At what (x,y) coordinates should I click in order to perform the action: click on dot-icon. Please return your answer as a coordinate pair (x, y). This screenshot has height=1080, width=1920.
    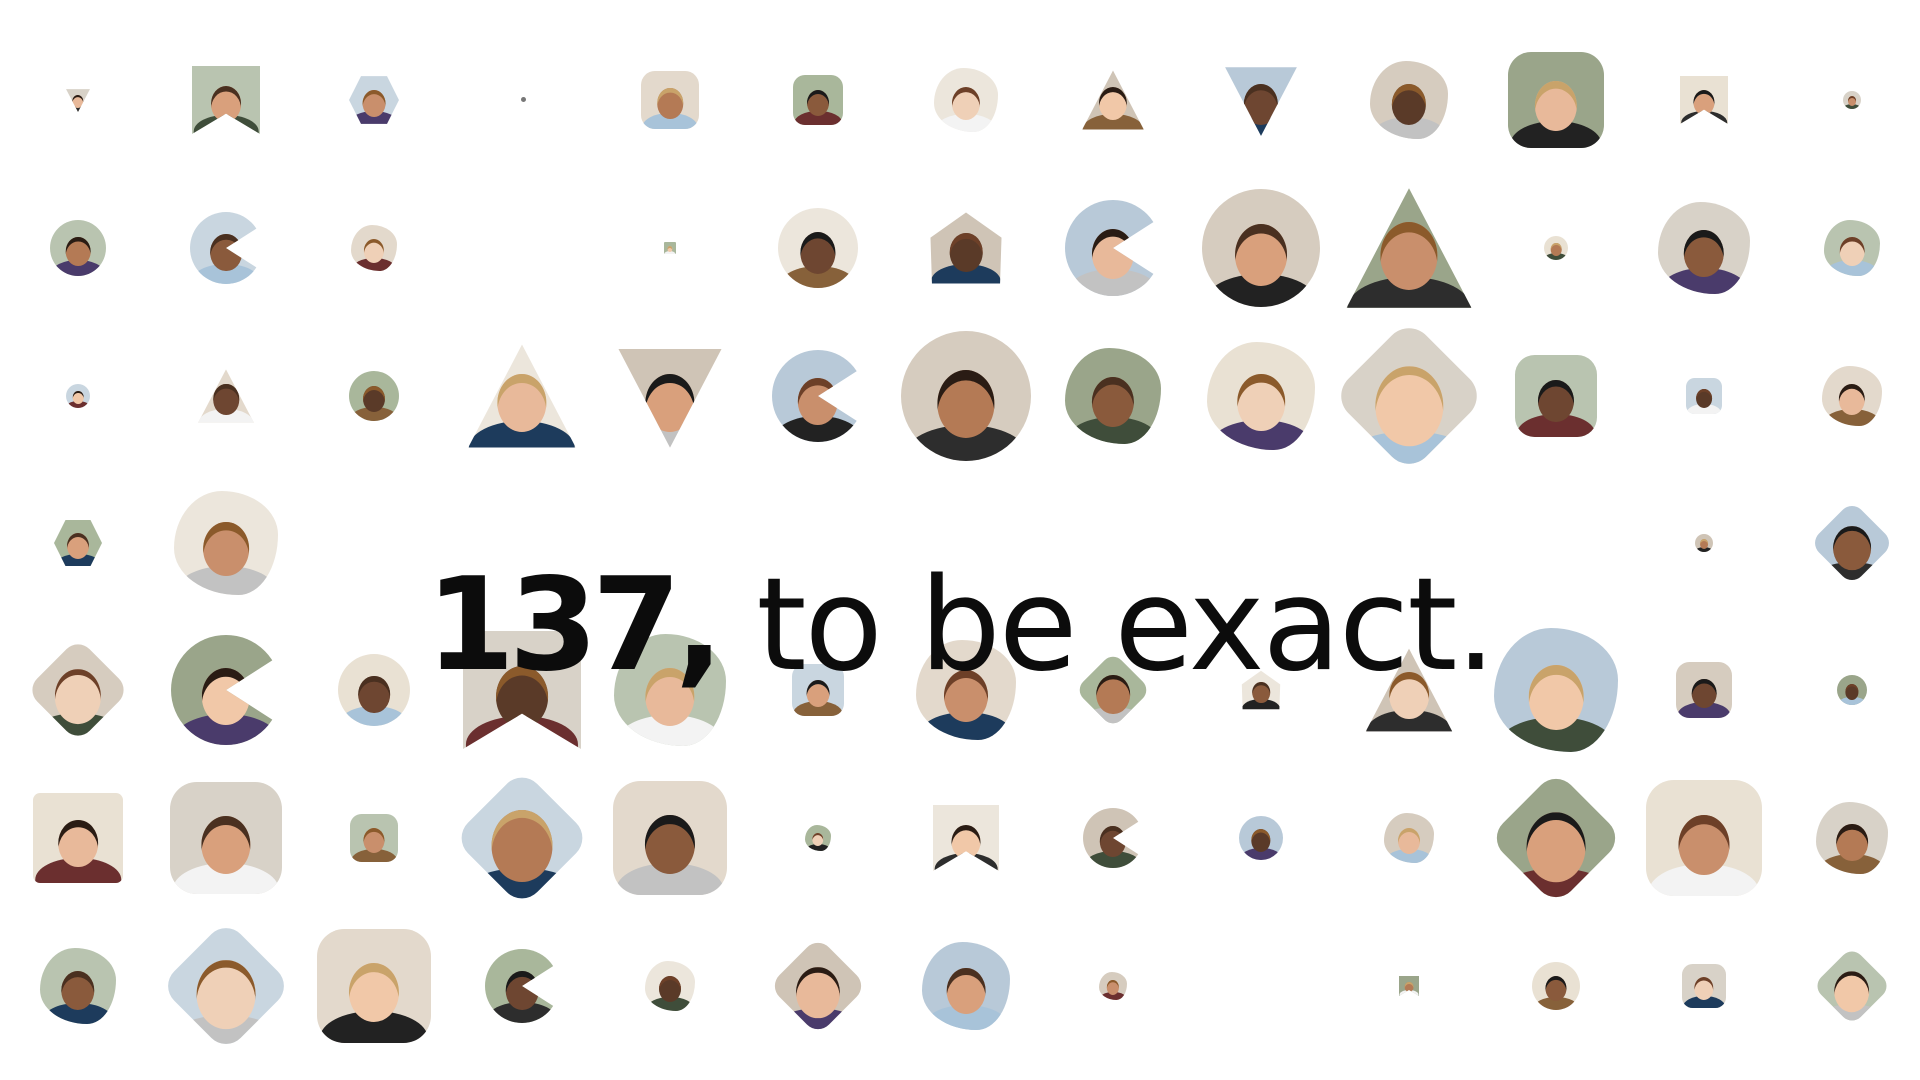
    Looking at the image, I should click on (523, 99).